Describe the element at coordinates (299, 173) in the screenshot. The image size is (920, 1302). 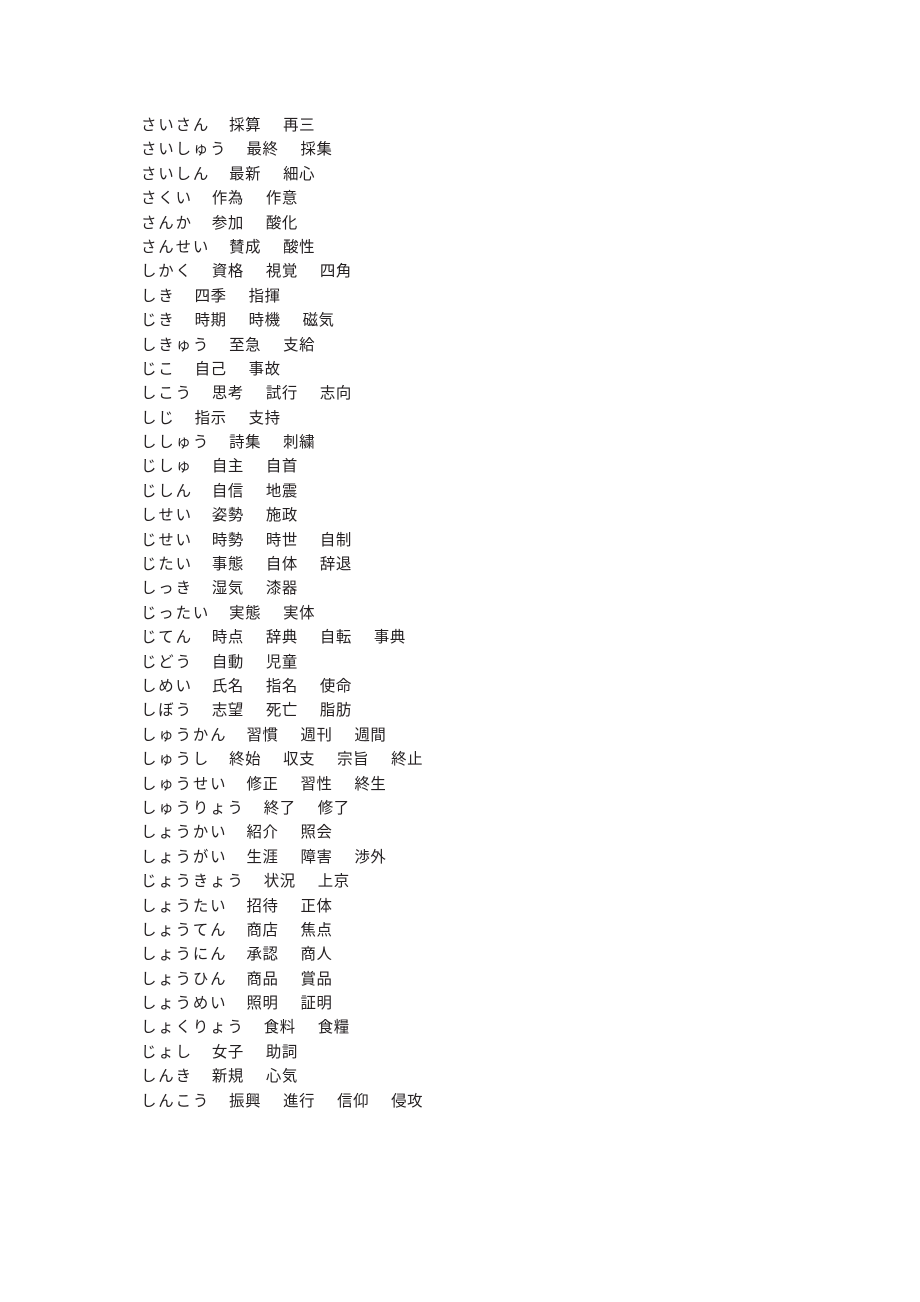
I see `entry-term: 細心` at that location.